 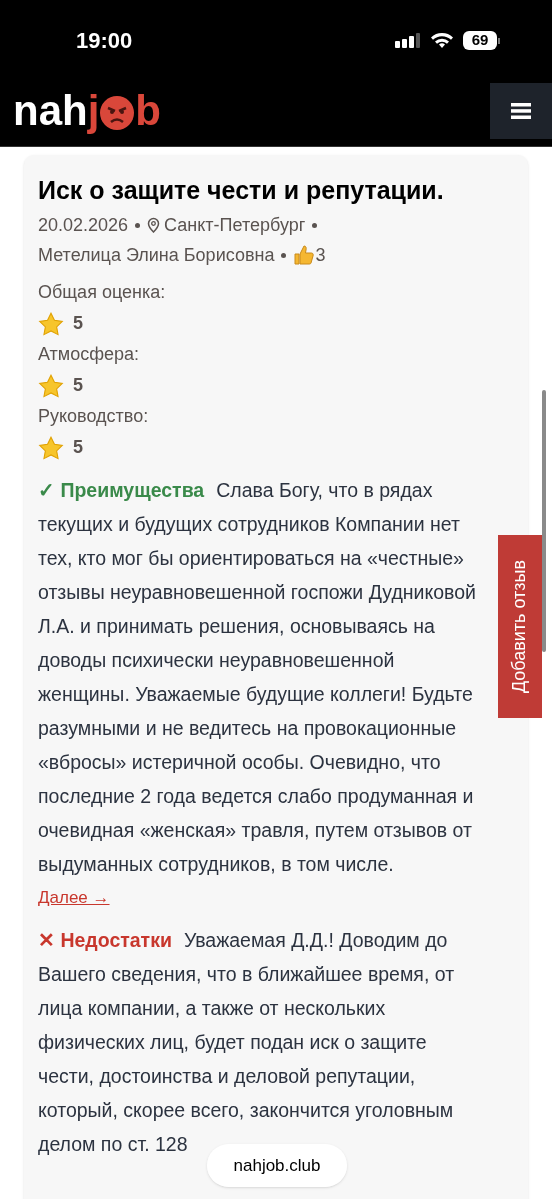 What do you see at coordinates (154, 225) in the screenshot?
I see `location-pin-icon` at bounding box center [154, 225].